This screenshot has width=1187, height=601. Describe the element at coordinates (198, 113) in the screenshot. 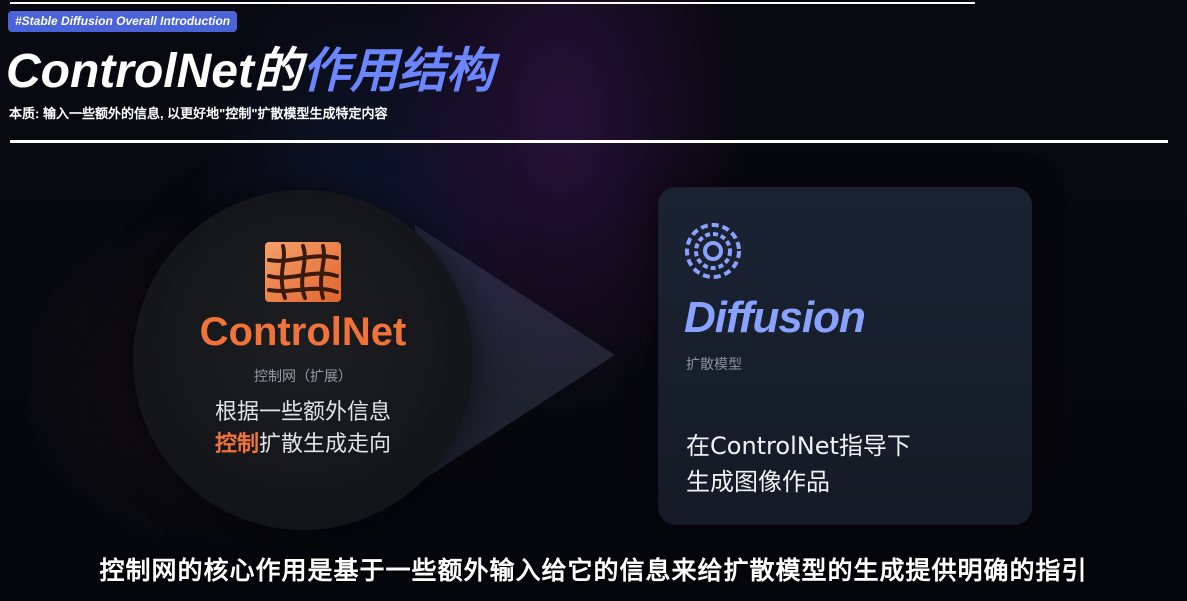

I see `page-subtitle: 本质: 输入一些额外的信息, 以更好地"控制"扩散模型生成特定内容` at that location.